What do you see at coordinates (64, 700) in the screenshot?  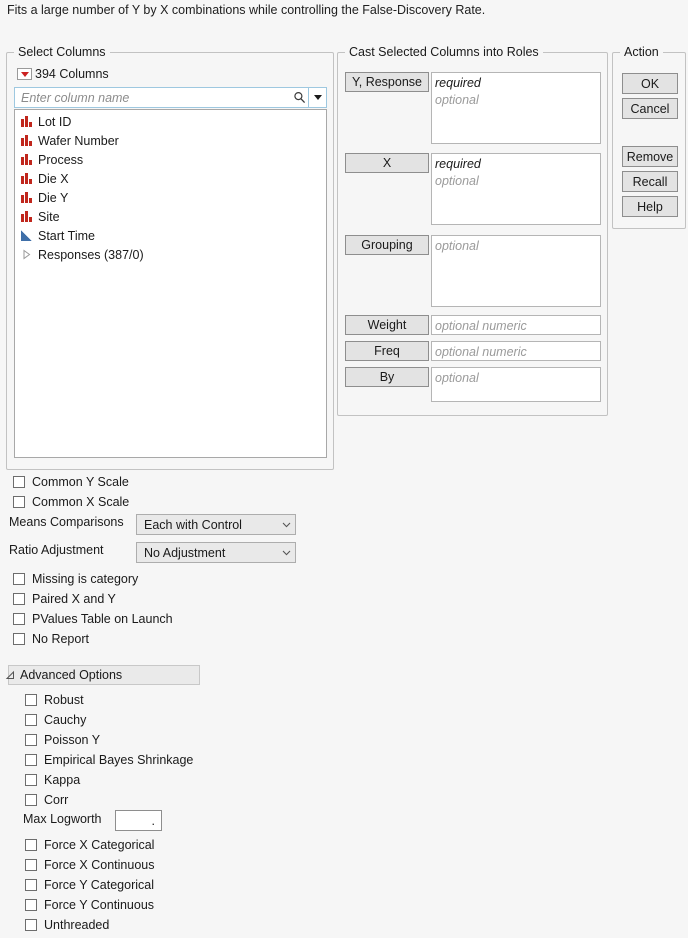 I see `checkbox-label: Robust` at bounding box center [64, 700].